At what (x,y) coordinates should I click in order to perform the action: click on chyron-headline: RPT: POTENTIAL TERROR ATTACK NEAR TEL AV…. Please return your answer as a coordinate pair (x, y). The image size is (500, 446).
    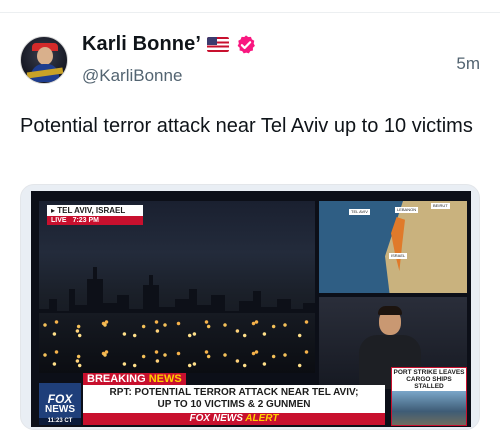
    Looking at the image, I should click on (234, 399).